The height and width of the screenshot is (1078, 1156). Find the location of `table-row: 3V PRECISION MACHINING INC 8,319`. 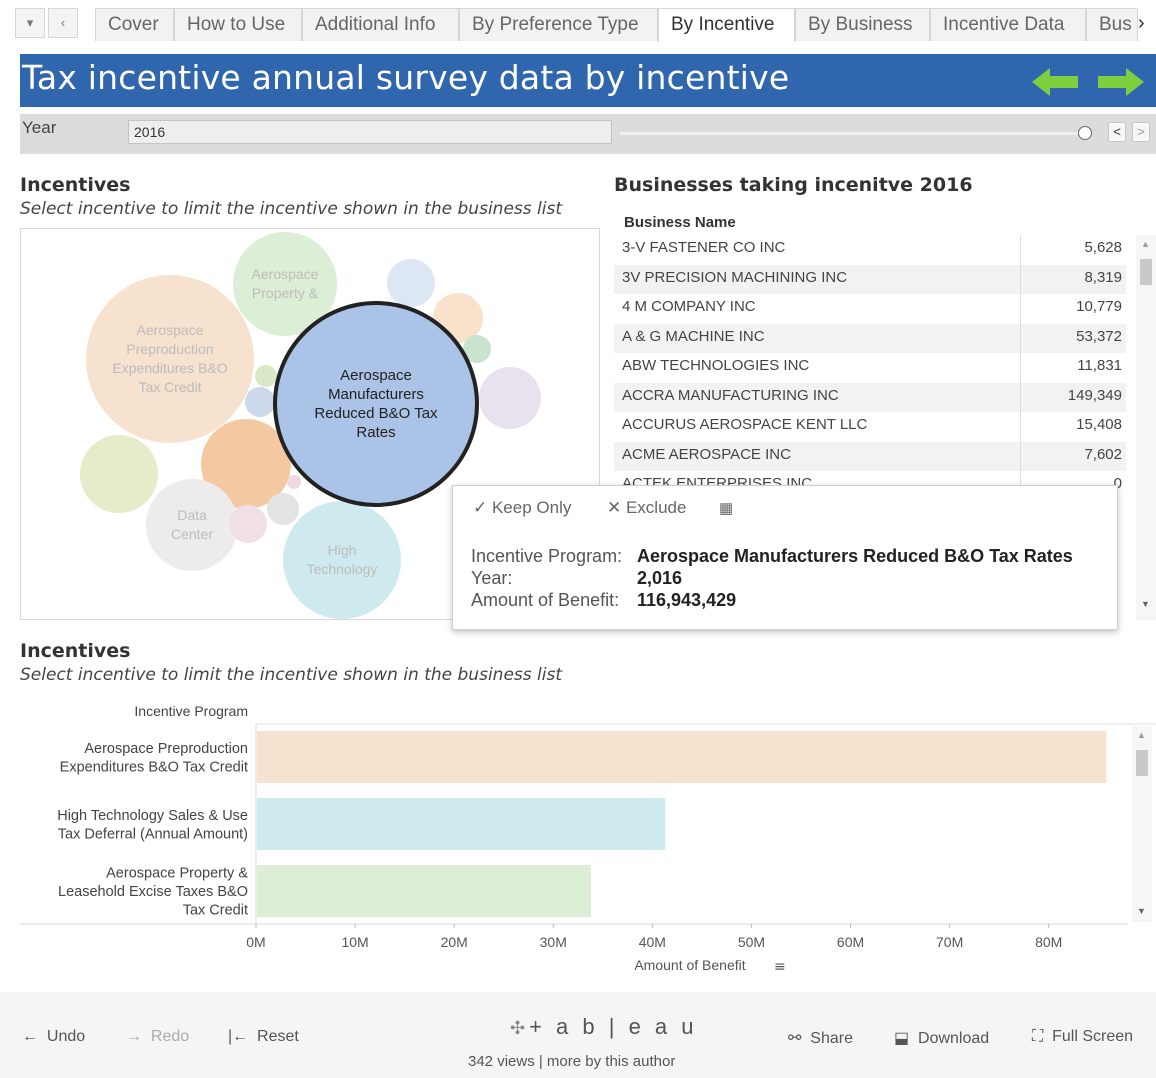

table-row: 3V PRECISION MACHINING INC 8,319 is located at coordinates (870, 279).